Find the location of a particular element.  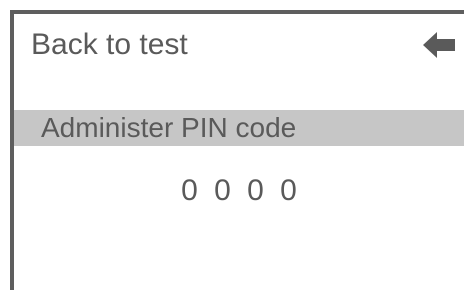

section-header: Administer PIN code is located at coordinates (239, 128).